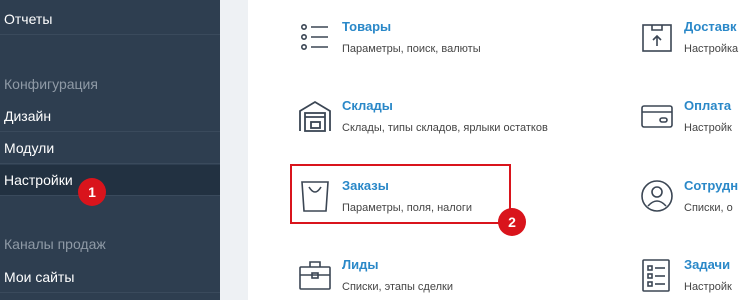 The width and height of the screenshot is (740, 300). What do you see at coordinates (397, 287) in the screenshot?
I see `tile-subtitle: Списки, этапы сделки` at bounding box center [397, 287].